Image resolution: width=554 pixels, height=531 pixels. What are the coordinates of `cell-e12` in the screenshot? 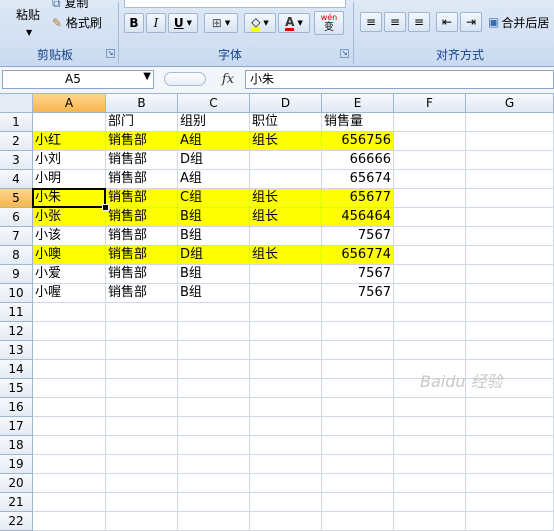 It's located at (358, 331).